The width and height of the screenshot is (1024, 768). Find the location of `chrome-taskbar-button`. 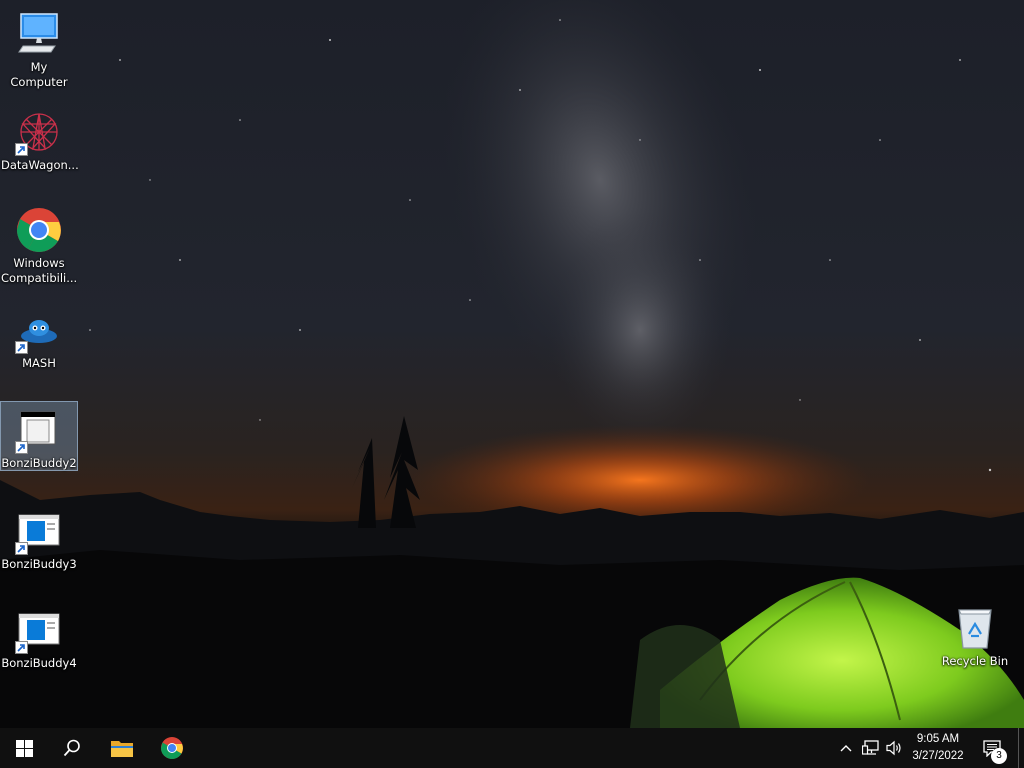

chrome-taskbar-button is located at coordinates (172, 748).